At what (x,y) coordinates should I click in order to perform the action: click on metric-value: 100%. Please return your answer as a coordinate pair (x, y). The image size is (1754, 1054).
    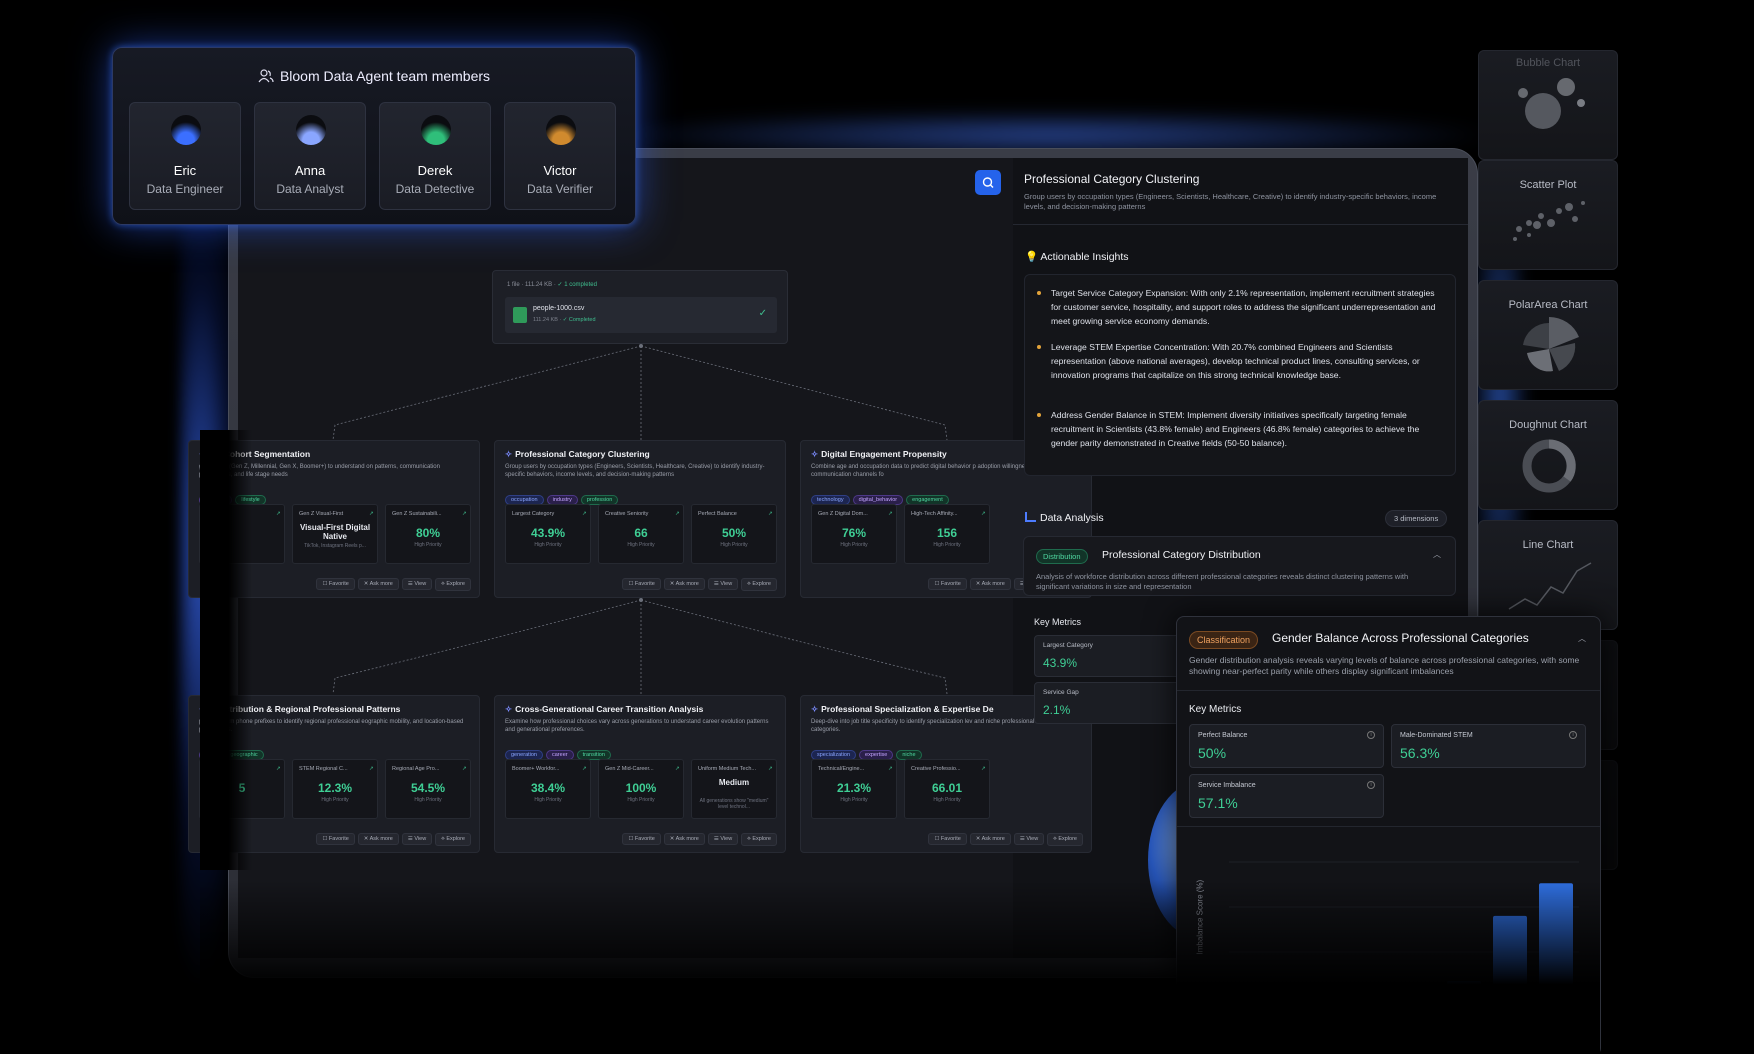
    Looking at the image, I should click on (641, 788).